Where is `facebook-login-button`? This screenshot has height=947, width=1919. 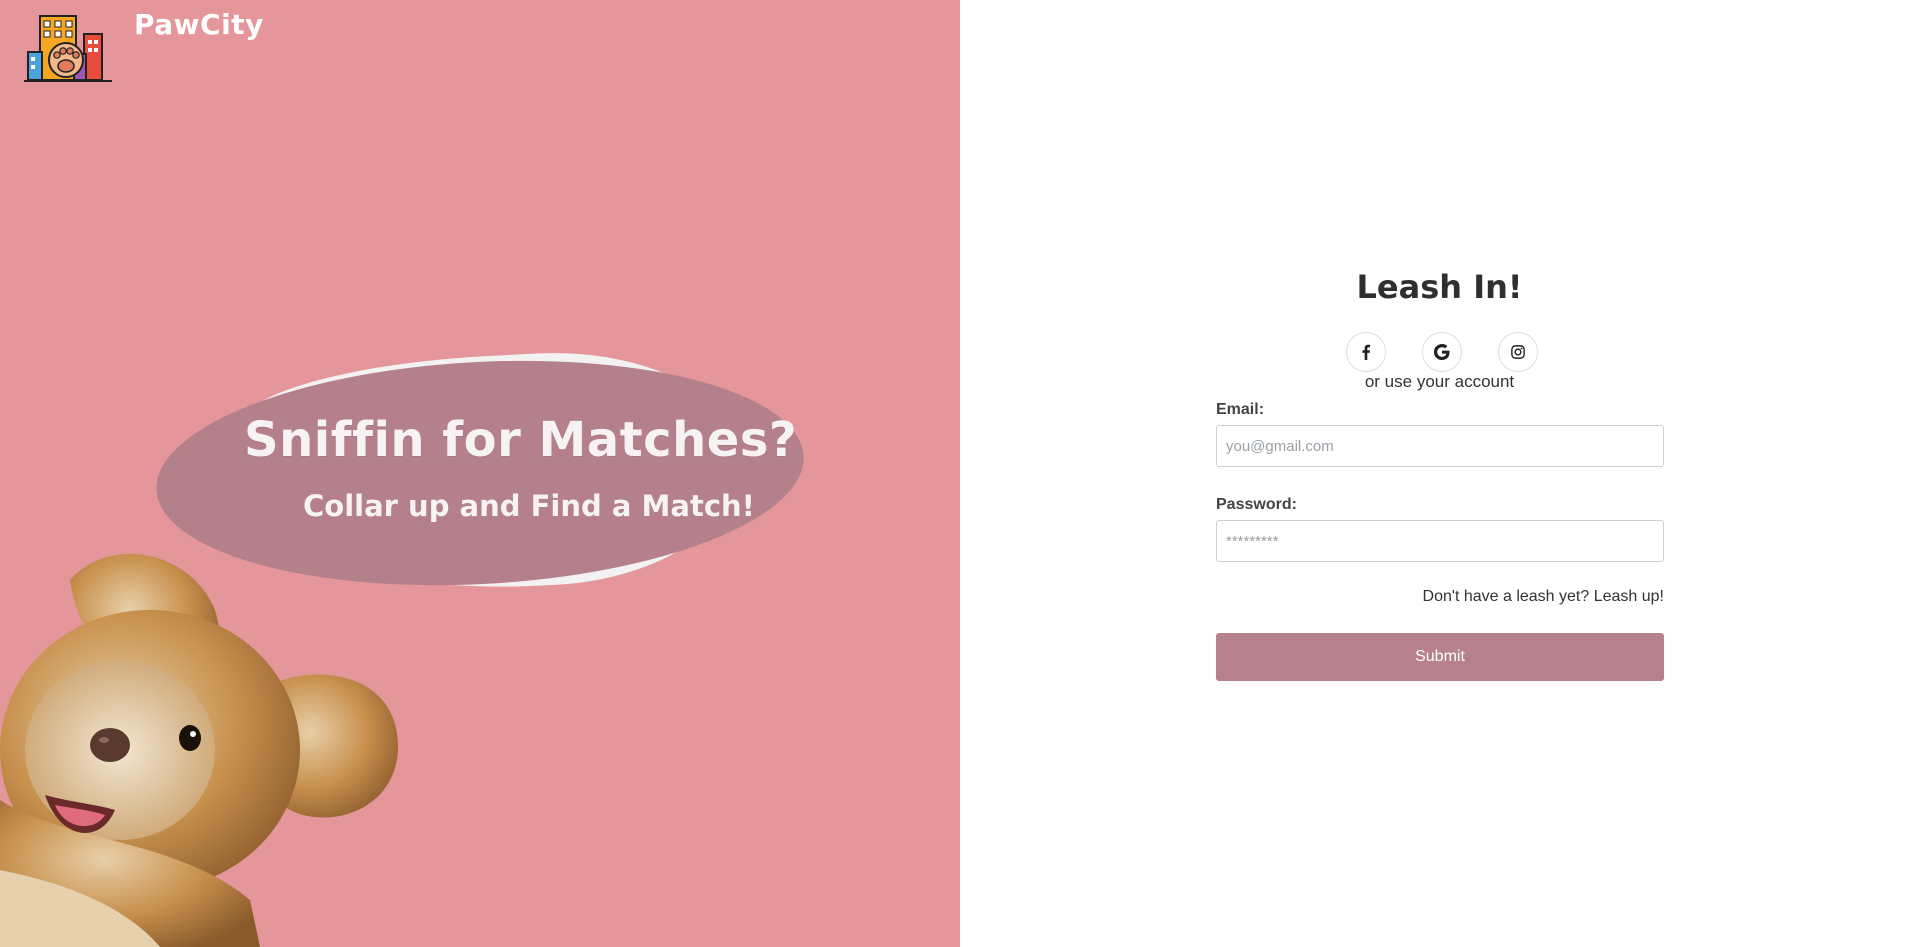 facebook-login-button is located at coordinates (1366, 352).